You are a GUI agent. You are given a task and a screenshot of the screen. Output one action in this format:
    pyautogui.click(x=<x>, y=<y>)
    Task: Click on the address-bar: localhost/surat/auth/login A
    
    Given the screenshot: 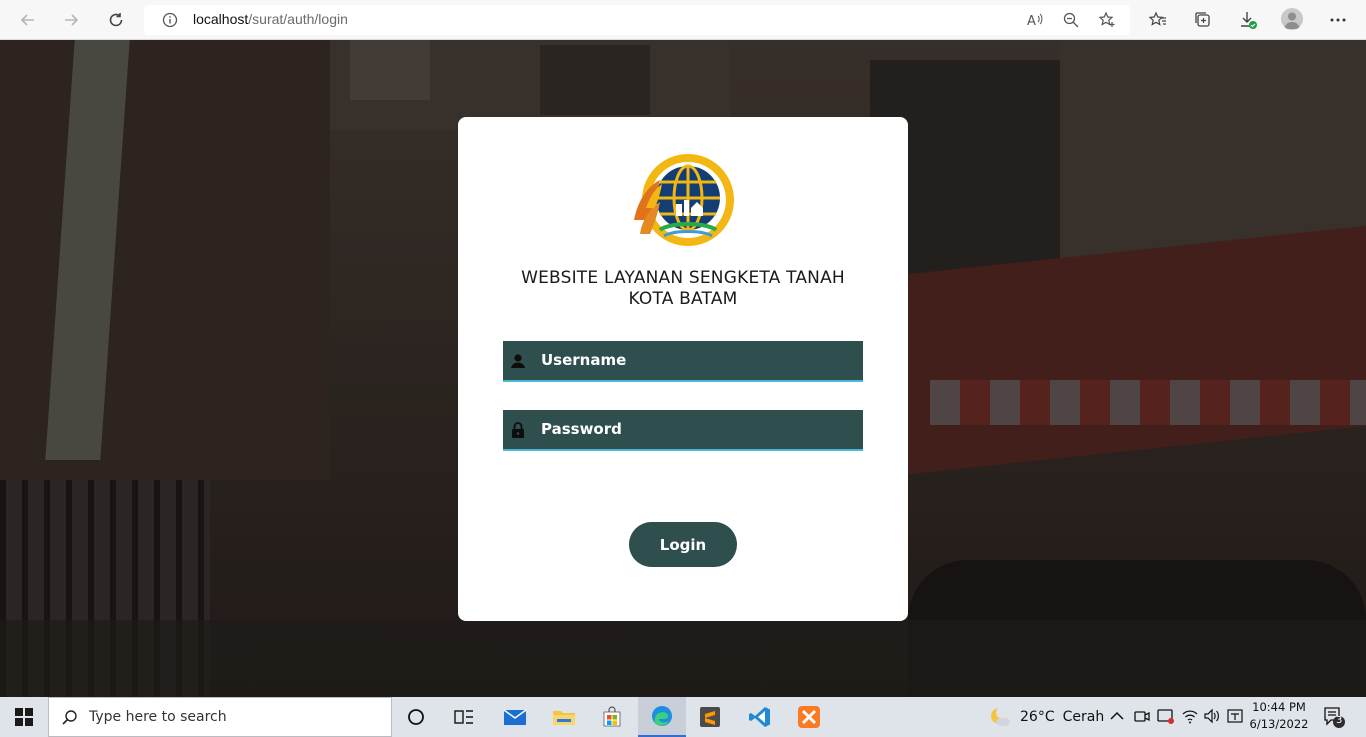 What is the action you would take?
    pyautogui.click(x=637, y=20)
    